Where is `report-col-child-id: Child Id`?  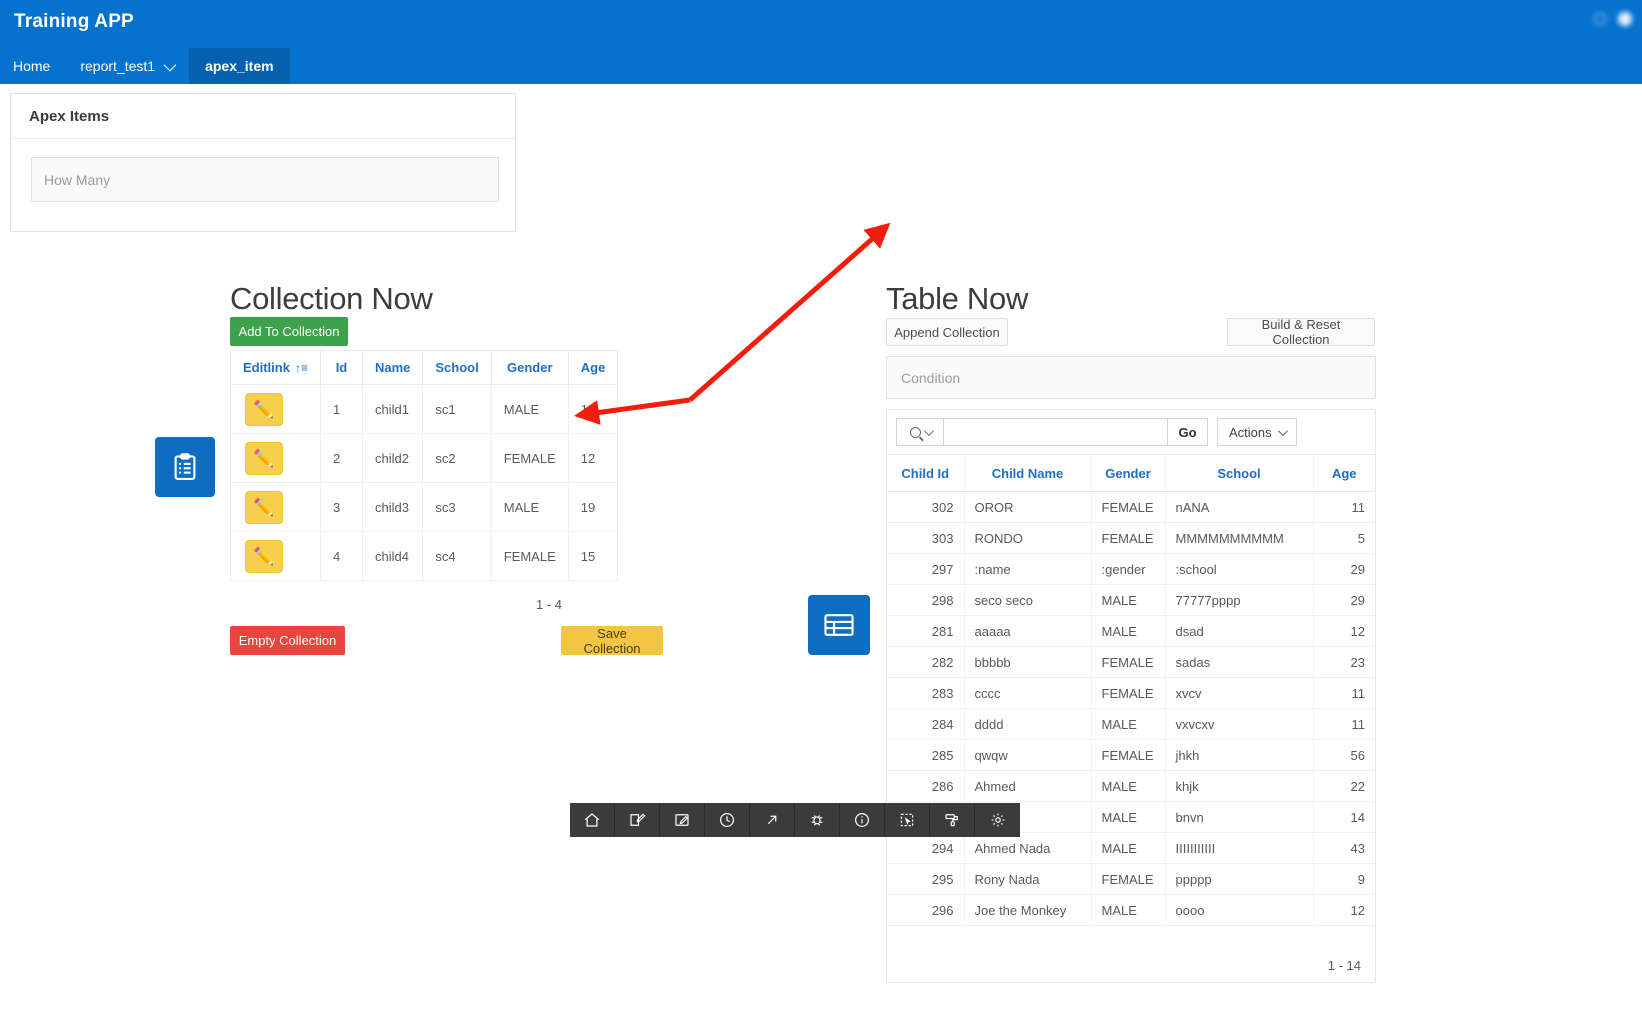
report-col-child-id: Child Id is located at coordinates (926, 473).